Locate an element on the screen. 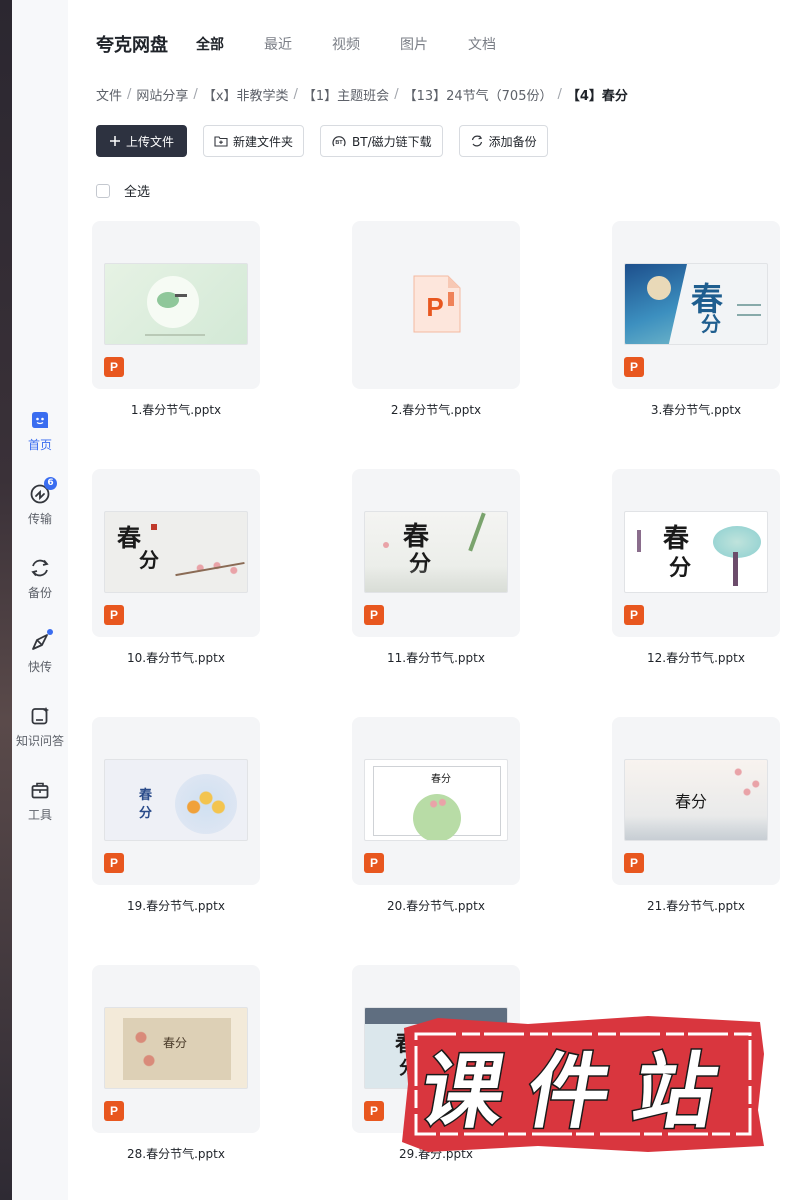 The width and height of the screenshot is (800, 1200). transfer-icon: 6 is located at coordinates (43, 491).